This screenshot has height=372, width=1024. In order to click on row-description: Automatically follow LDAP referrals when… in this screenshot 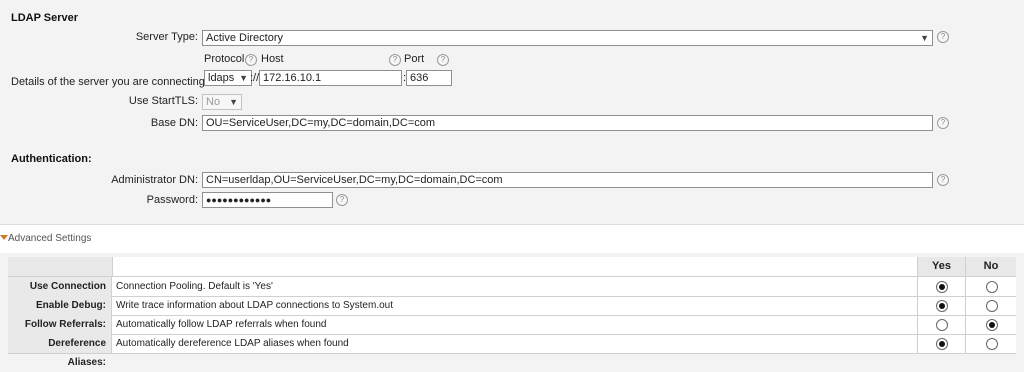, I will do `click(221, 324)`.